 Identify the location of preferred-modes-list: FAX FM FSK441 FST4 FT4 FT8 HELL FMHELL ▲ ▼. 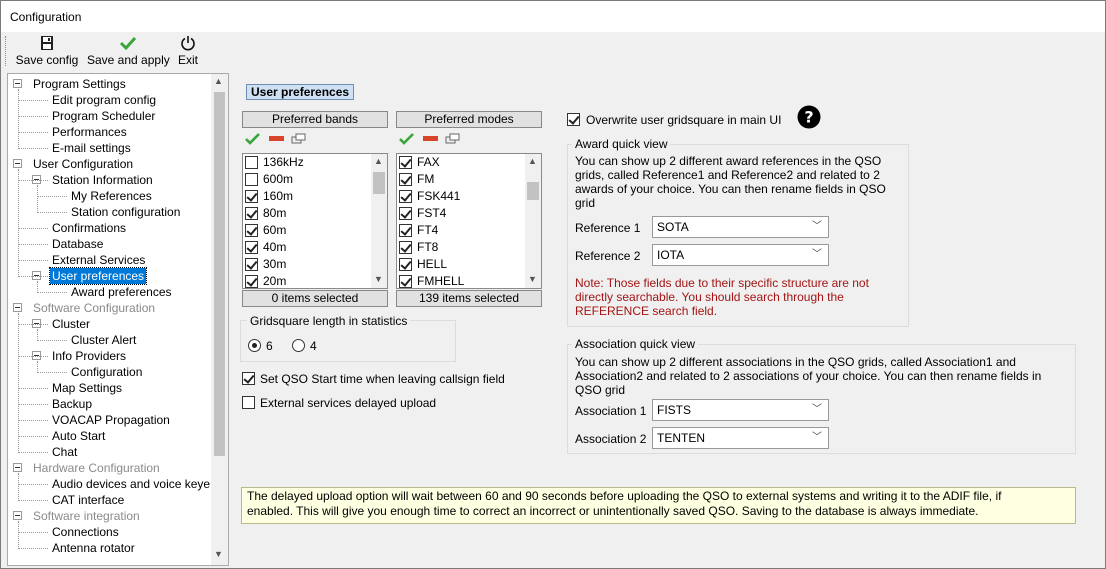
(469, 221).